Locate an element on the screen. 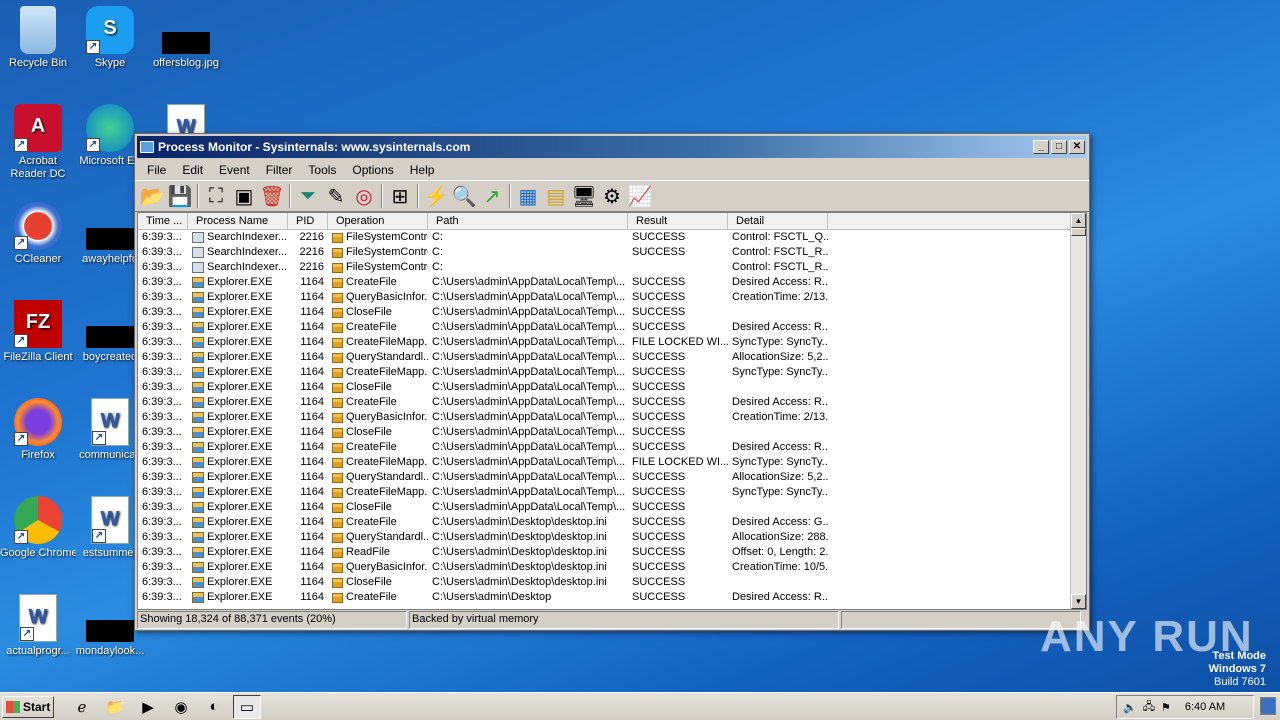  action-center-flag-icon: ⚑ is located at coordinates (1166, 707).